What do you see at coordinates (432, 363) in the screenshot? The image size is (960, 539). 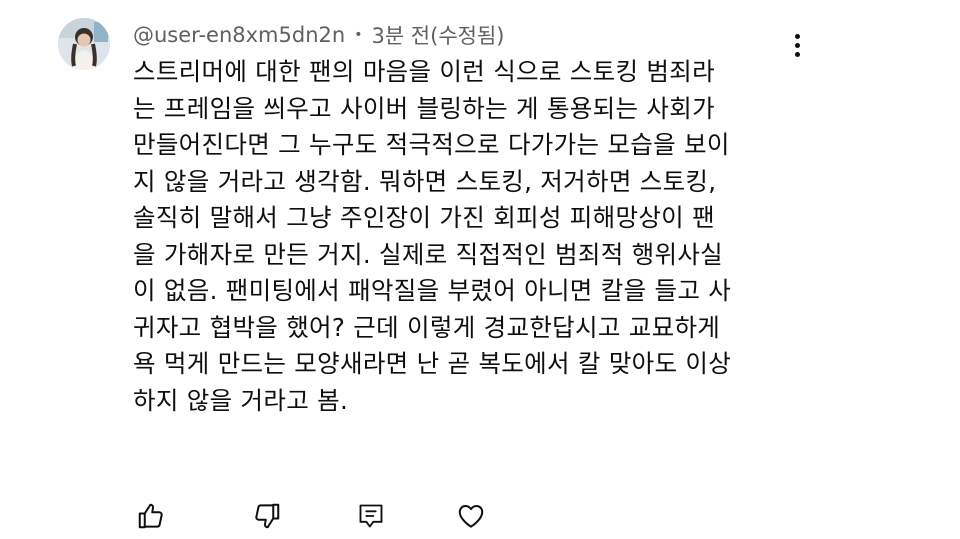 I see `comment-line: 욕 먹게 만드는 모양새라면 난 곧 복도에서 칼 맞아도 이상` at bounding box center [432, 363].